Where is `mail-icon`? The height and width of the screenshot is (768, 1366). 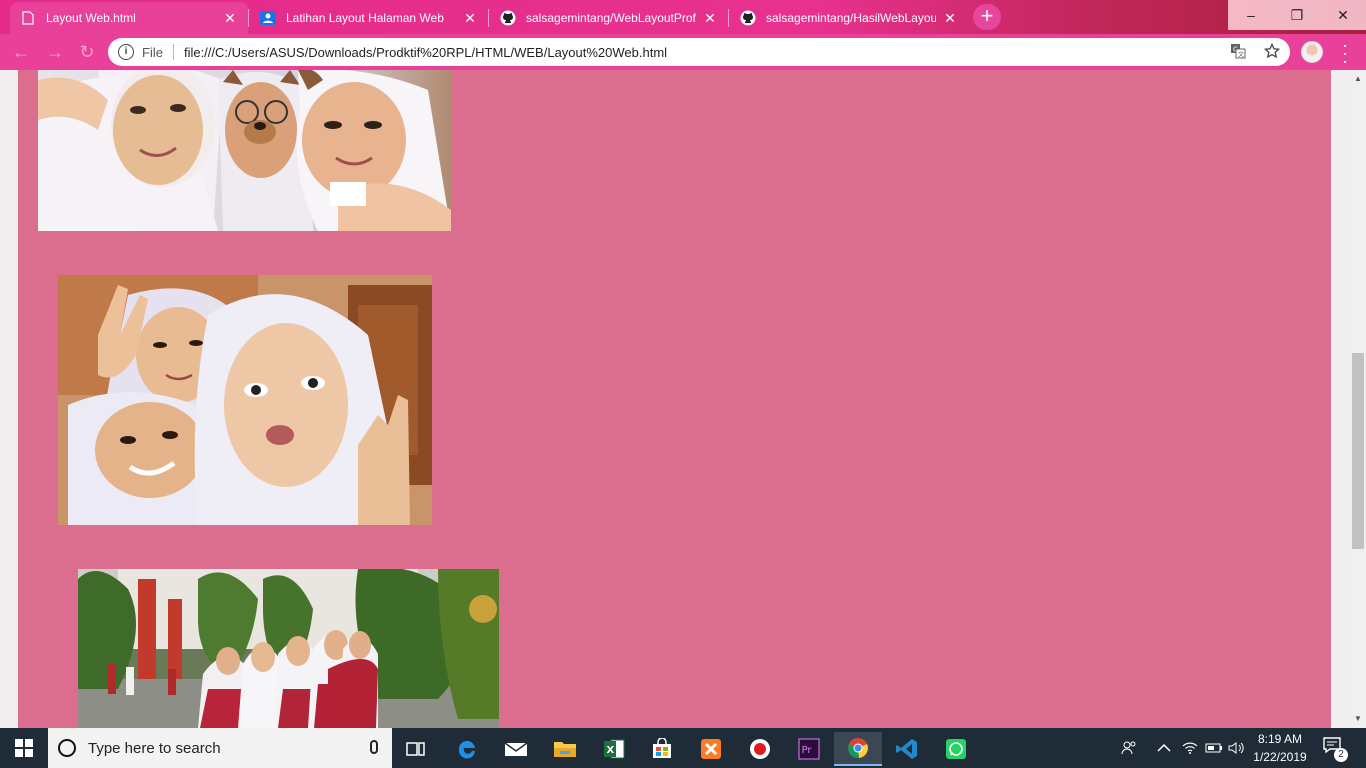
mail-icon is located at coordinates (516, 749).